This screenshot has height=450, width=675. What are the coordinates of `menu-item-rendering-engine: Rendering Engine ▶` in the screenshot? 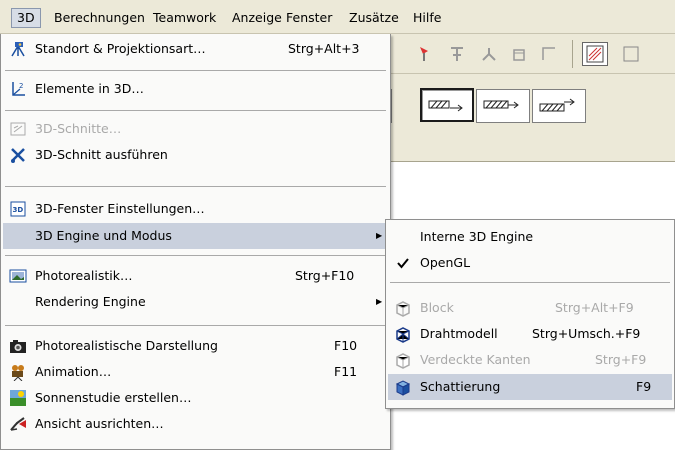 It's located at (195, 302).